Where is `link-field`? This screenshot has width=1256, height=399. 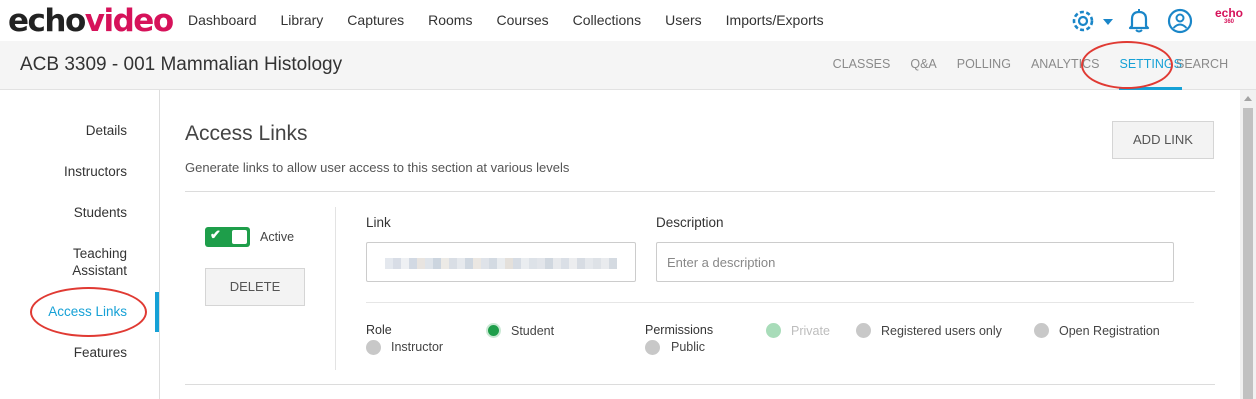 link-field is located at coordinates (501, 262).